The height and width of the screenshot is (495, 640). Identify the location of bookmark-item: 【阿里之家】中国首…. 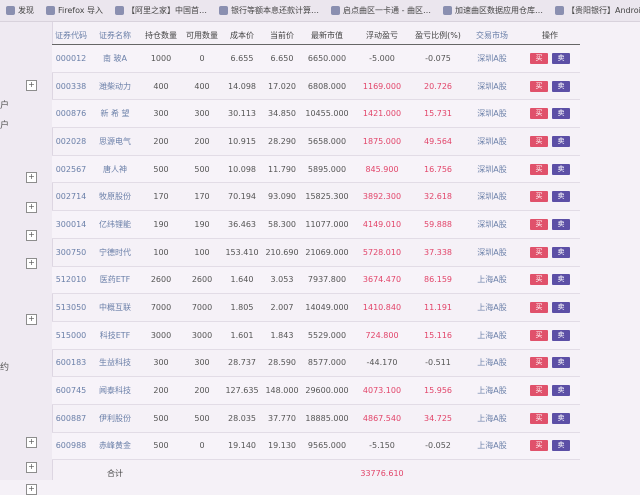
(161, 10).